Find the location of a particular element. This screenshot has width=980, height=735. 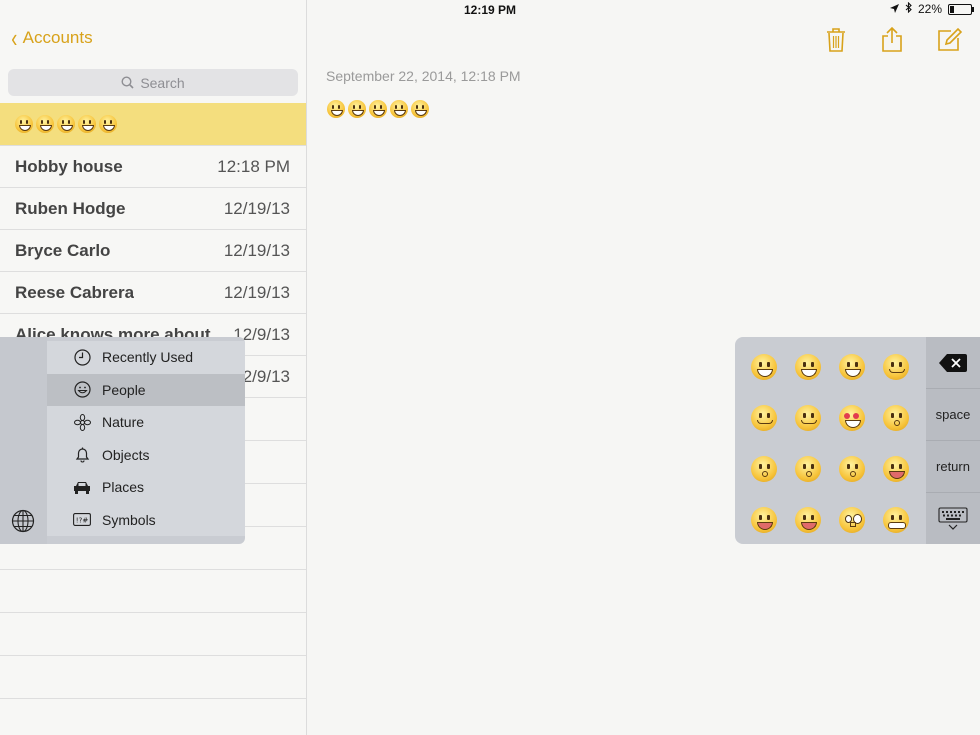

category-objects: Objects is located at coordinates (146, 455).